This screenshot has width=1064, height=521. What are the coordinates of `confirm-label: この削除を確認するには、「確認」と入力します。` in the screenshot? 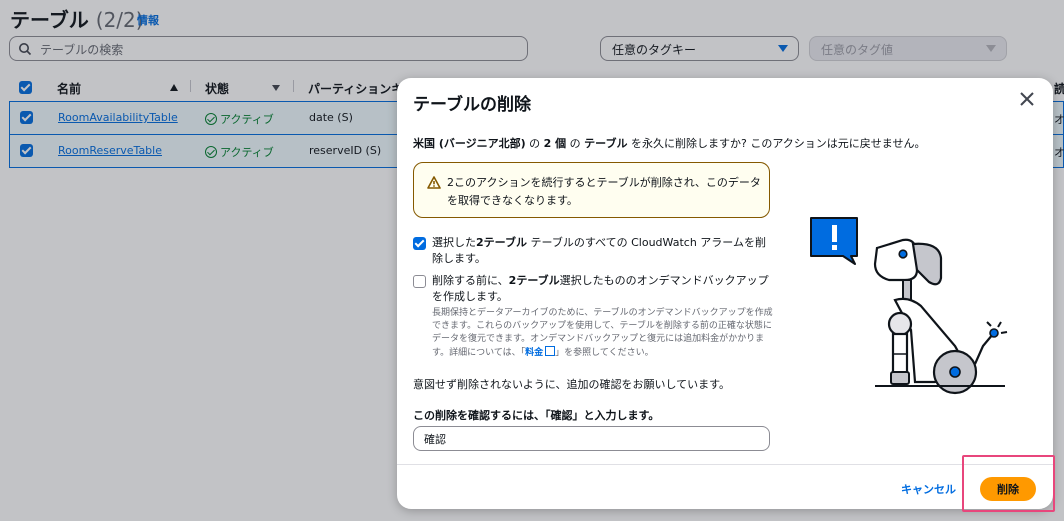 It's located at (536, 415).